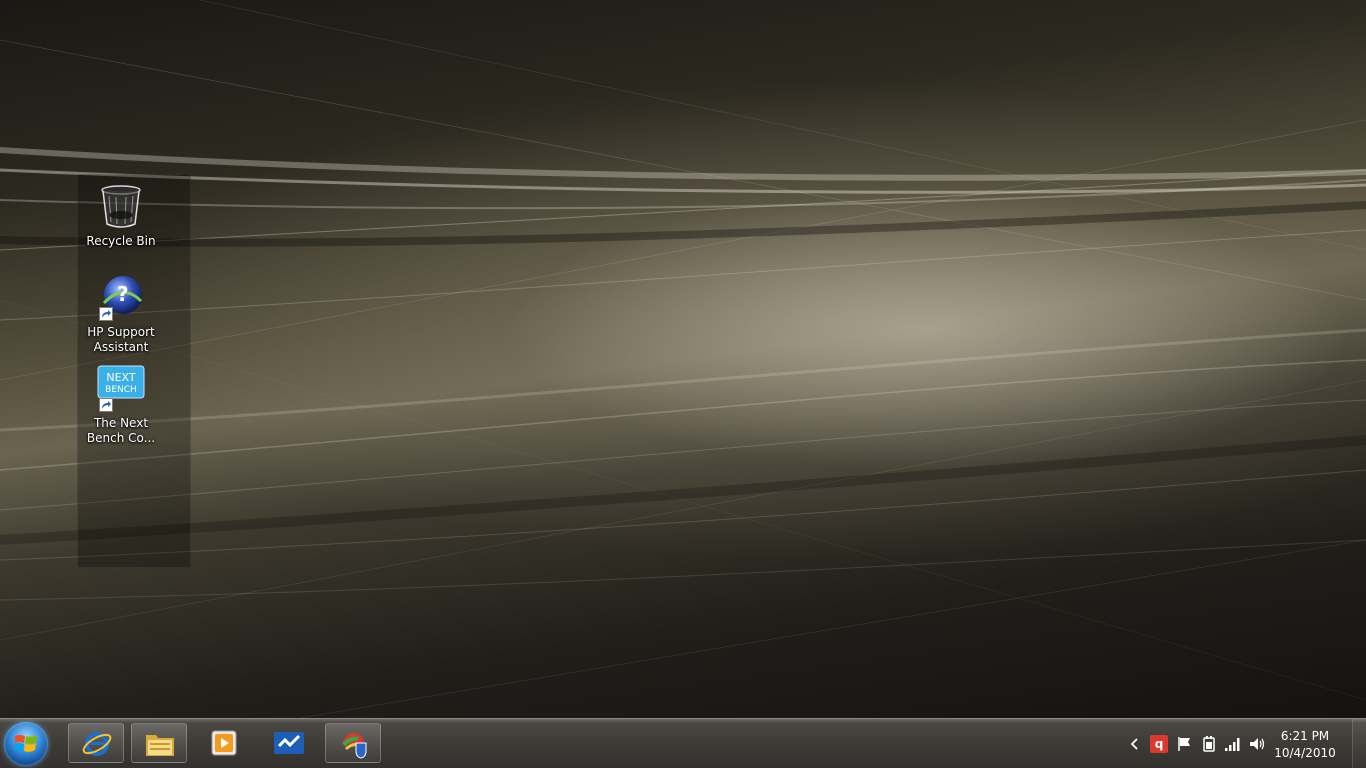 The width and height of the screenshot is (1366, 769). I want to click on next-bench-icon: NEXT BENCH, so click(121, 388).